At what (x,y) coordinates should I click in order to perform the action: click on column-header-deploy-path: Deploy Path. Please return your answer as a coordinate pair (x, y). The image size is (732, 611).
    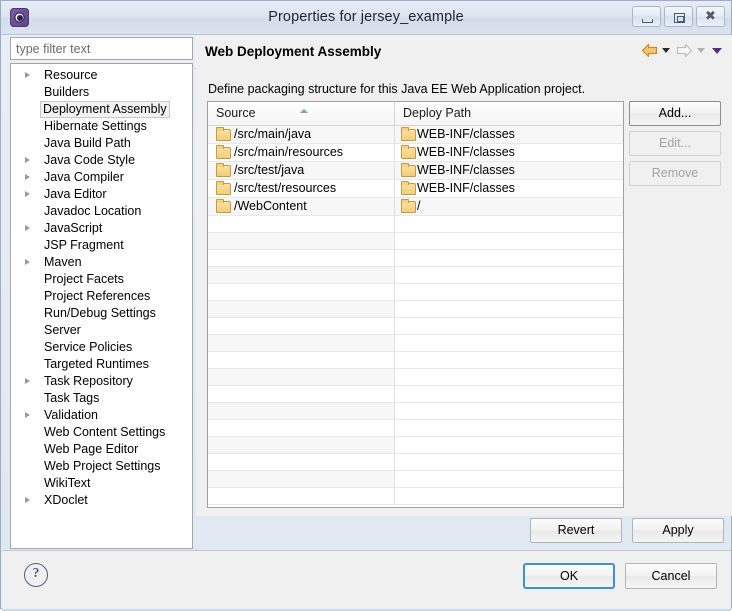
    Looking at the image, I should click on (508, 113).